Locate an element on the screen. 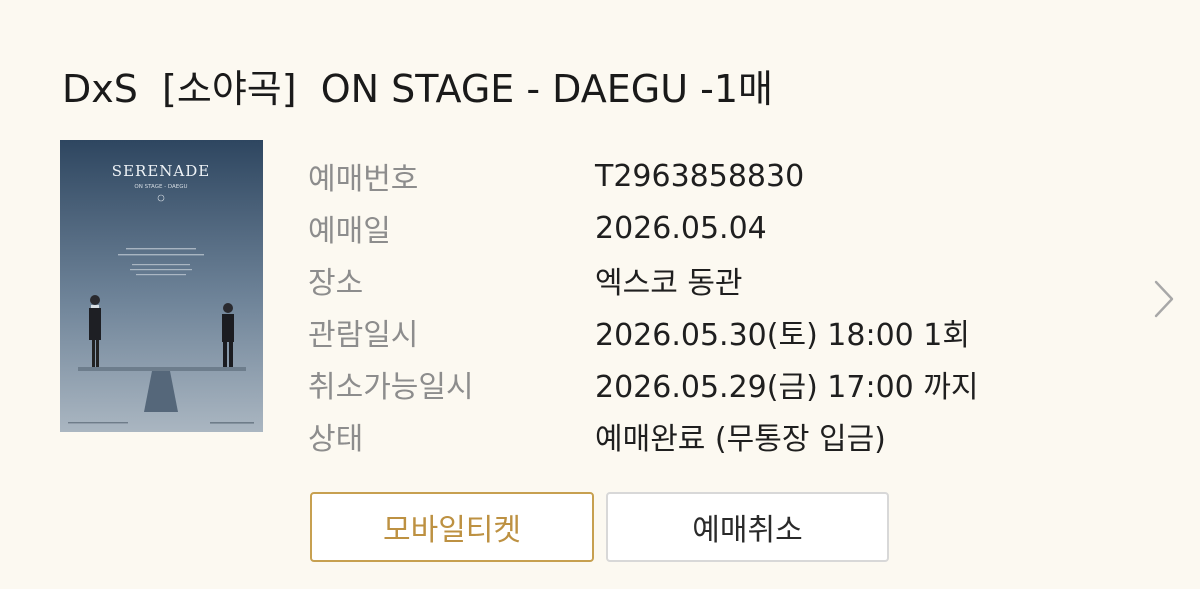 The image size is (1200, 589). booking-number-value: T2963858830 is located at coordinates (700, 176).